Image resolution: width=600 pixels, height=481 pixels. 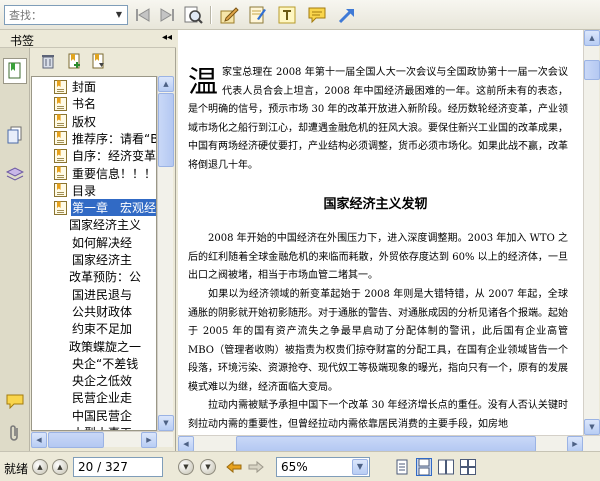 I want to click on bookmark-item: 政策蝶旋之一, so click(x=105, y=346).